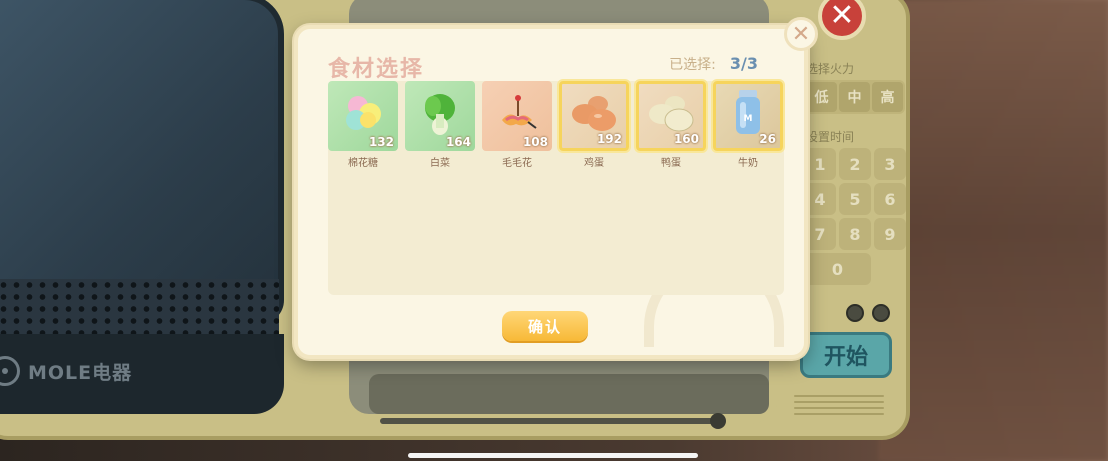  What do you see at coordinates (748, 119) in the screenshot?
I see `svg-text: M` at bounding box center [748, 119].